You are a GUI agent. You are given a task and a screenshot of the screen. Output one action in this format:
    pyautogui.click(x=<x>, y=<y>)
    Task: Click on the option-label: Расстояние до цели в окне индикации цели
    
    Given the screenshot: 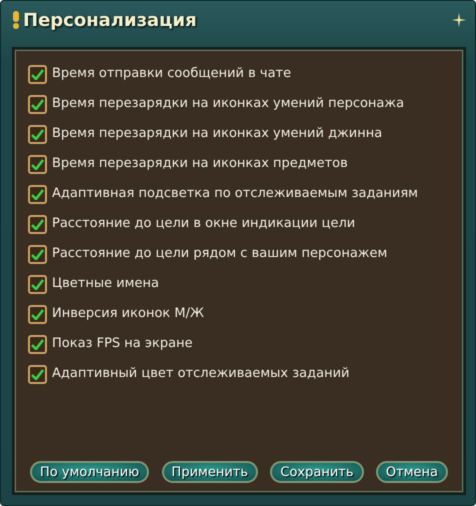 What is the action you would take?
    pyautogui.click(x=204, y=224)
    